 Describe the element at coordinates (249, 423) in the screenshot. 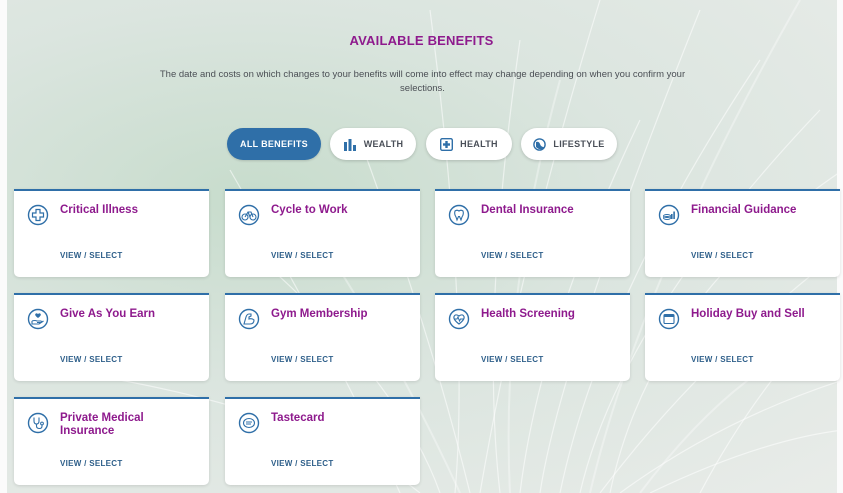

I see `card-icon` at that location.